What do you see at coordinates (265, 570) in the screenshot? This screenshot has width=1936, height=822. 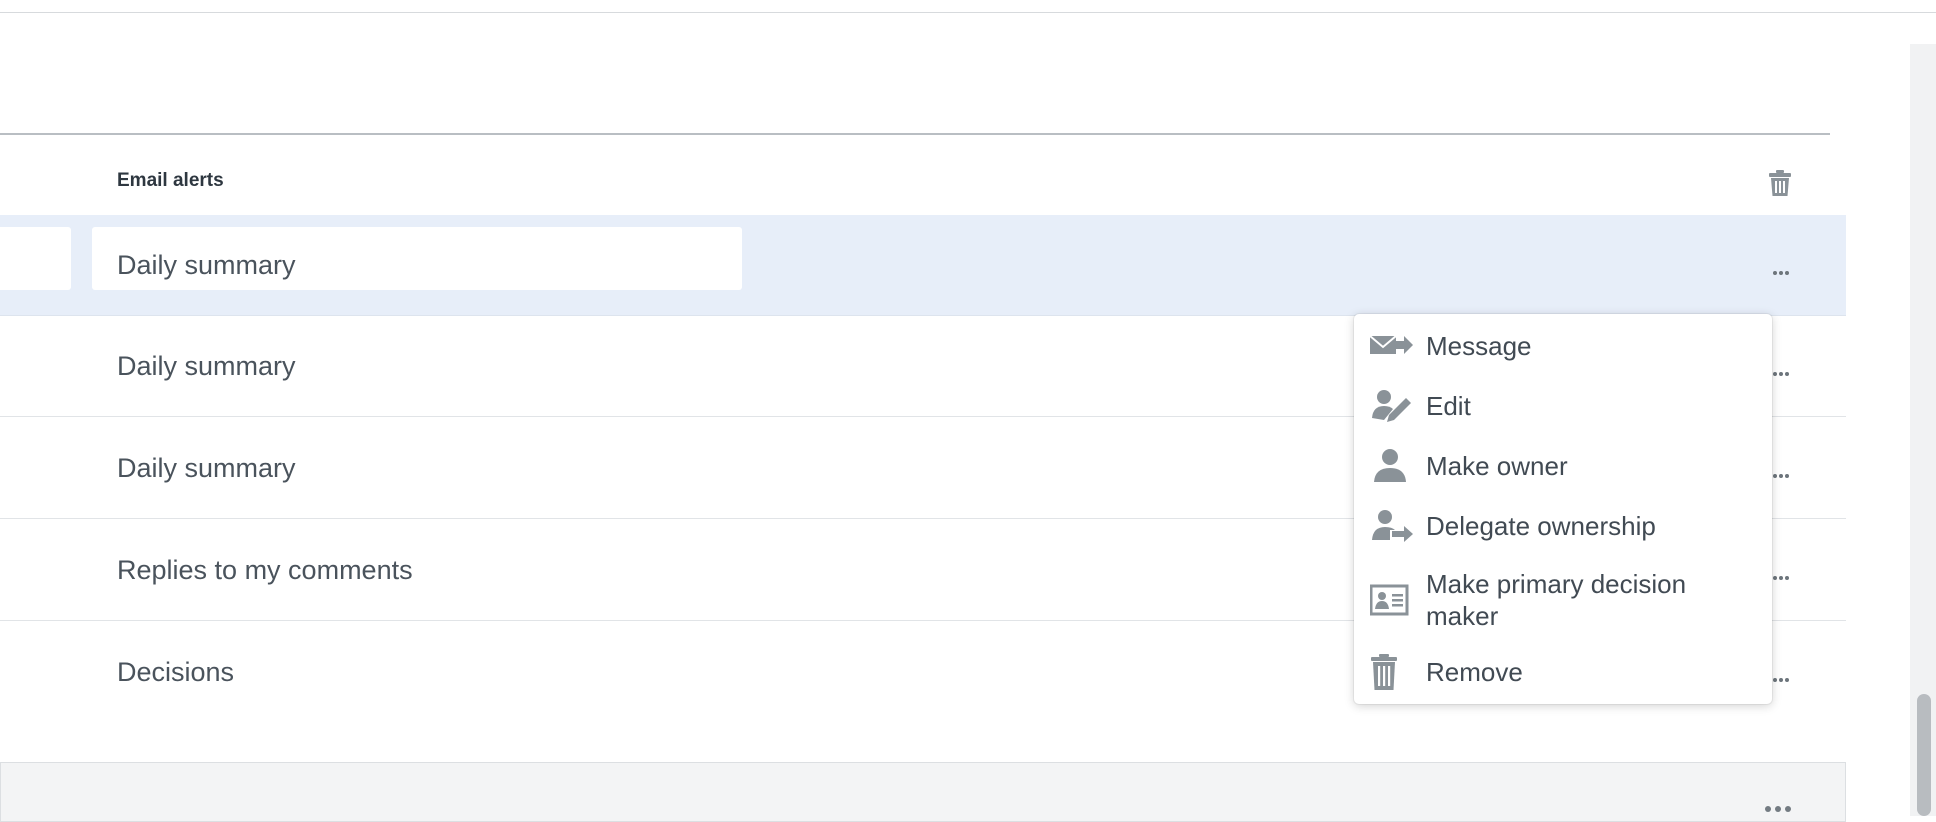 I see `email-alert-value: Replies to my comments` at bounding box center [265, 570].